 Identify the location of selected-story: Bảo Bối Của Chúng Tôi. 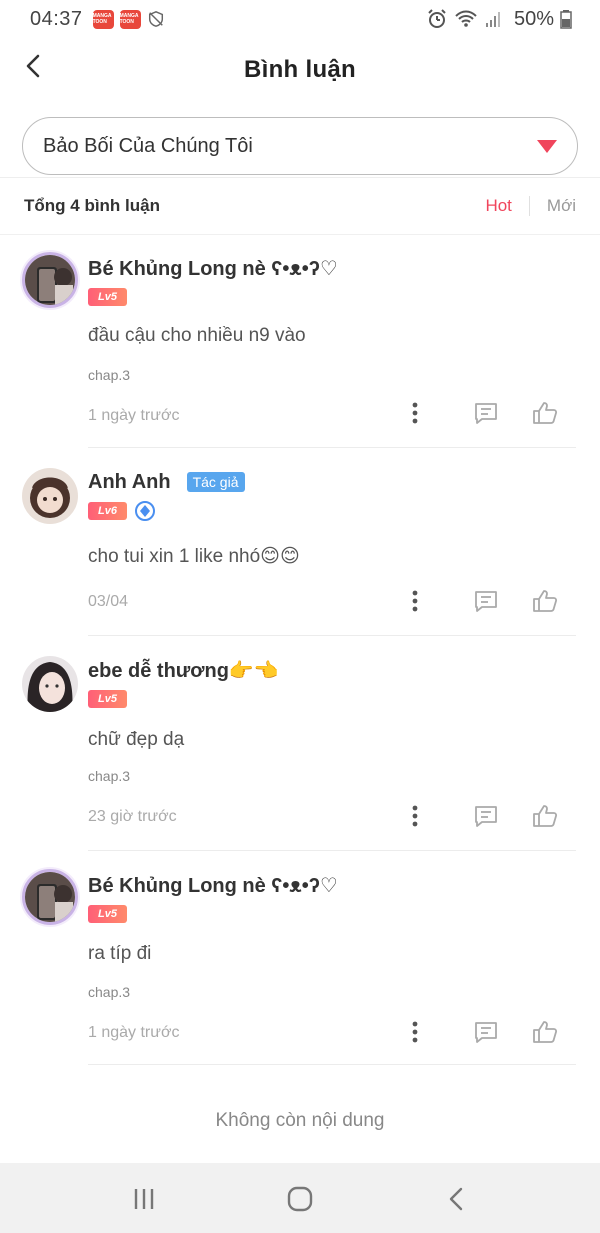
(148, 145).